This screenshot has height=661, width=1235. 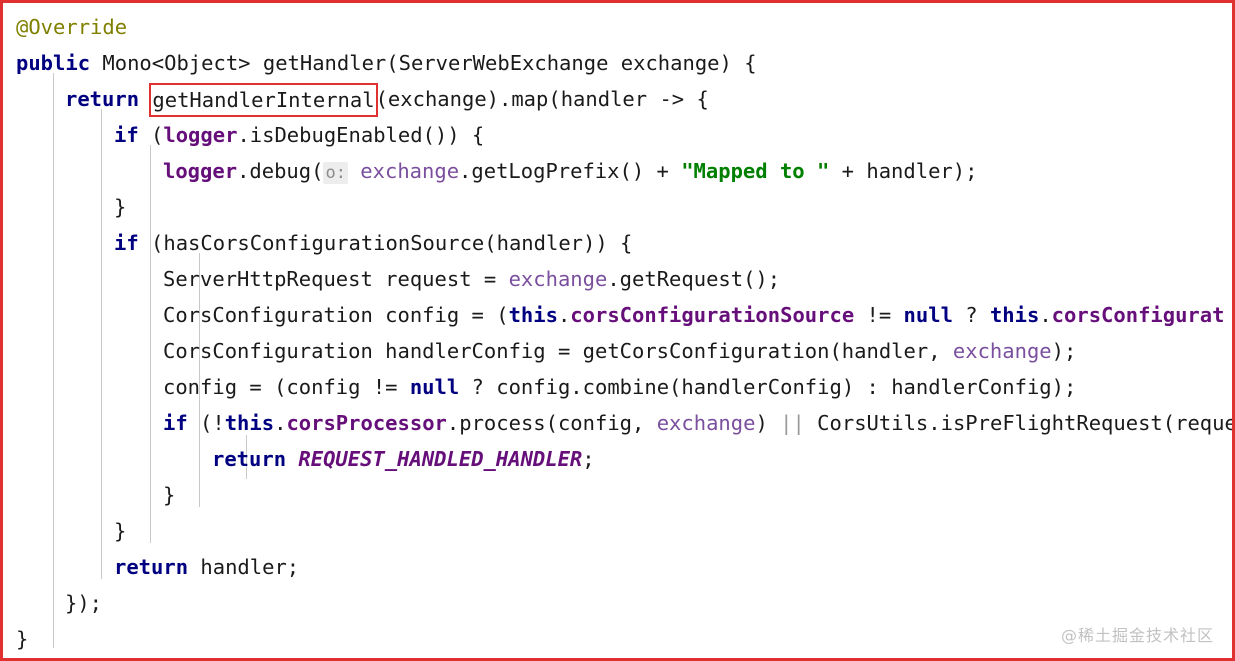 What do you see at coordinates (617, 459) in the screenshot?
I see `code-line: return REQUEST_HANDLED_HANDLER;` at bounding box center [617, 459].